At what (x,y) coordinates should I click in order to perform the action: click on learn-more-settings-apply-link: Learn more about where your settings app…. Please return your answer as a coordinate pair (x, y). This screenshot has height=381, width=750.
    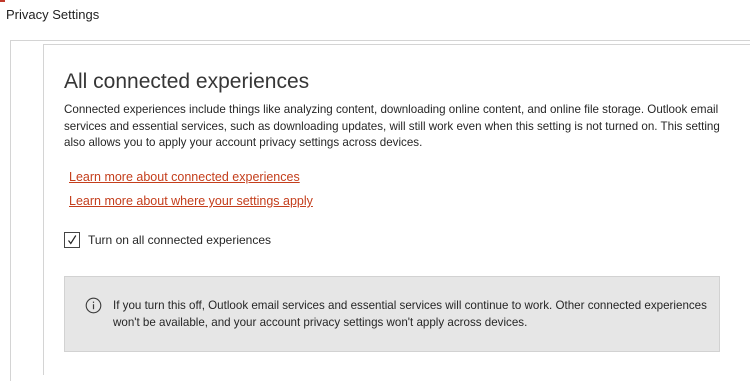
    Looking at the image, I should click on (191, 201).